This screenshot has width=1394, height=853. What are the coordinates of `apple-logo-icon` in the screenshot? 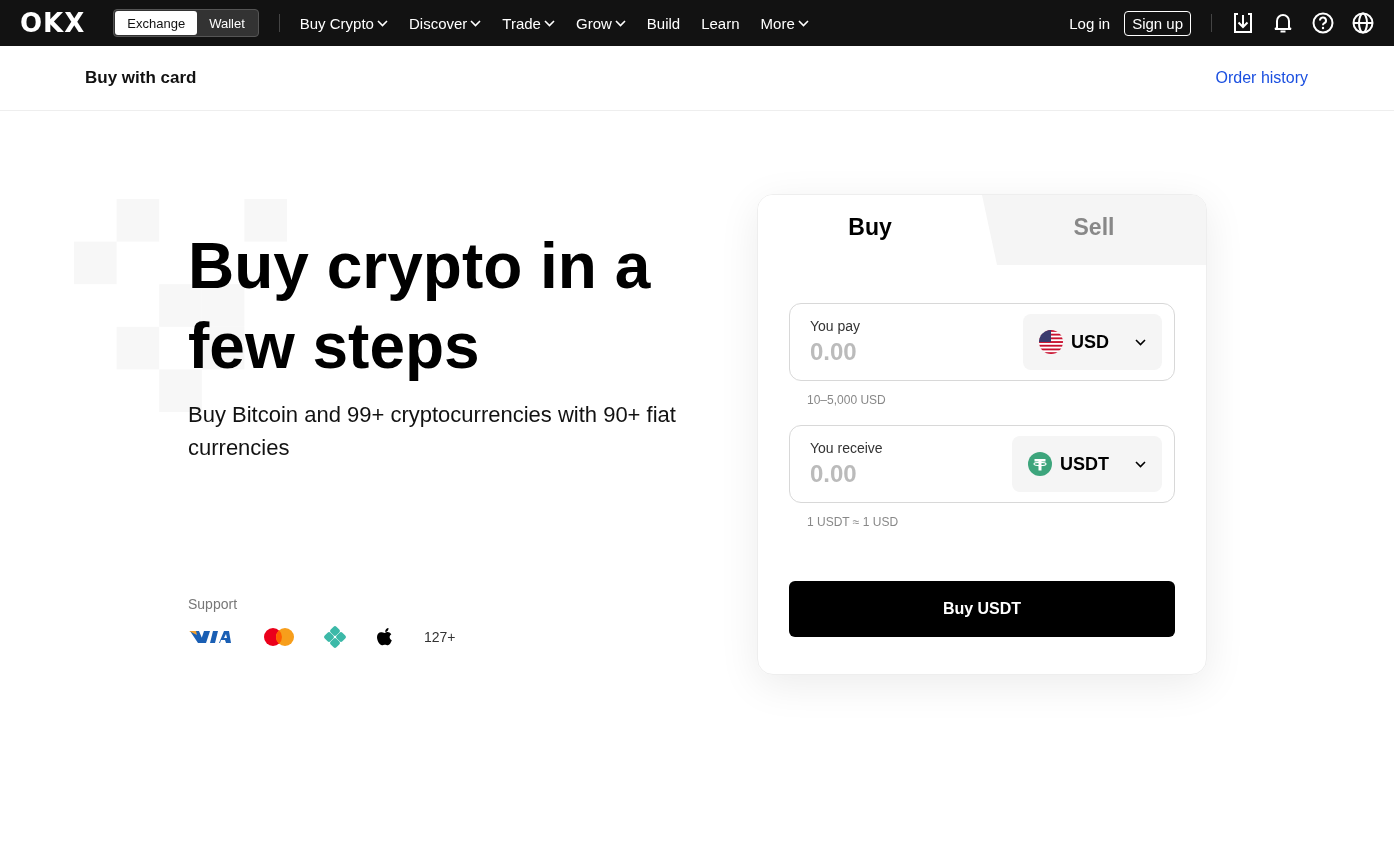 It's located at (385, 637).